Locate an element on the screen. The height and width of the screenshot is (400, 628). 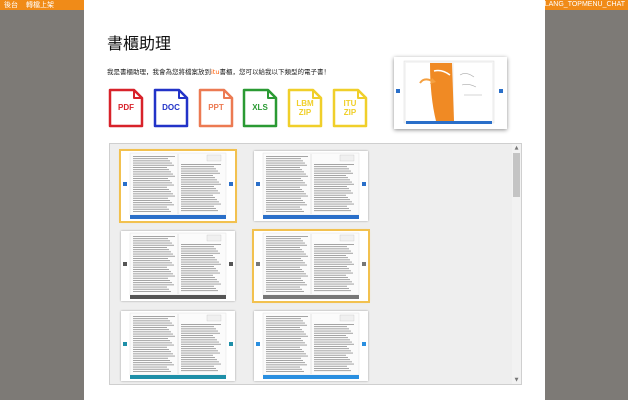
file-type-ppt-icon: PPT is located at coordinates (216, 108).